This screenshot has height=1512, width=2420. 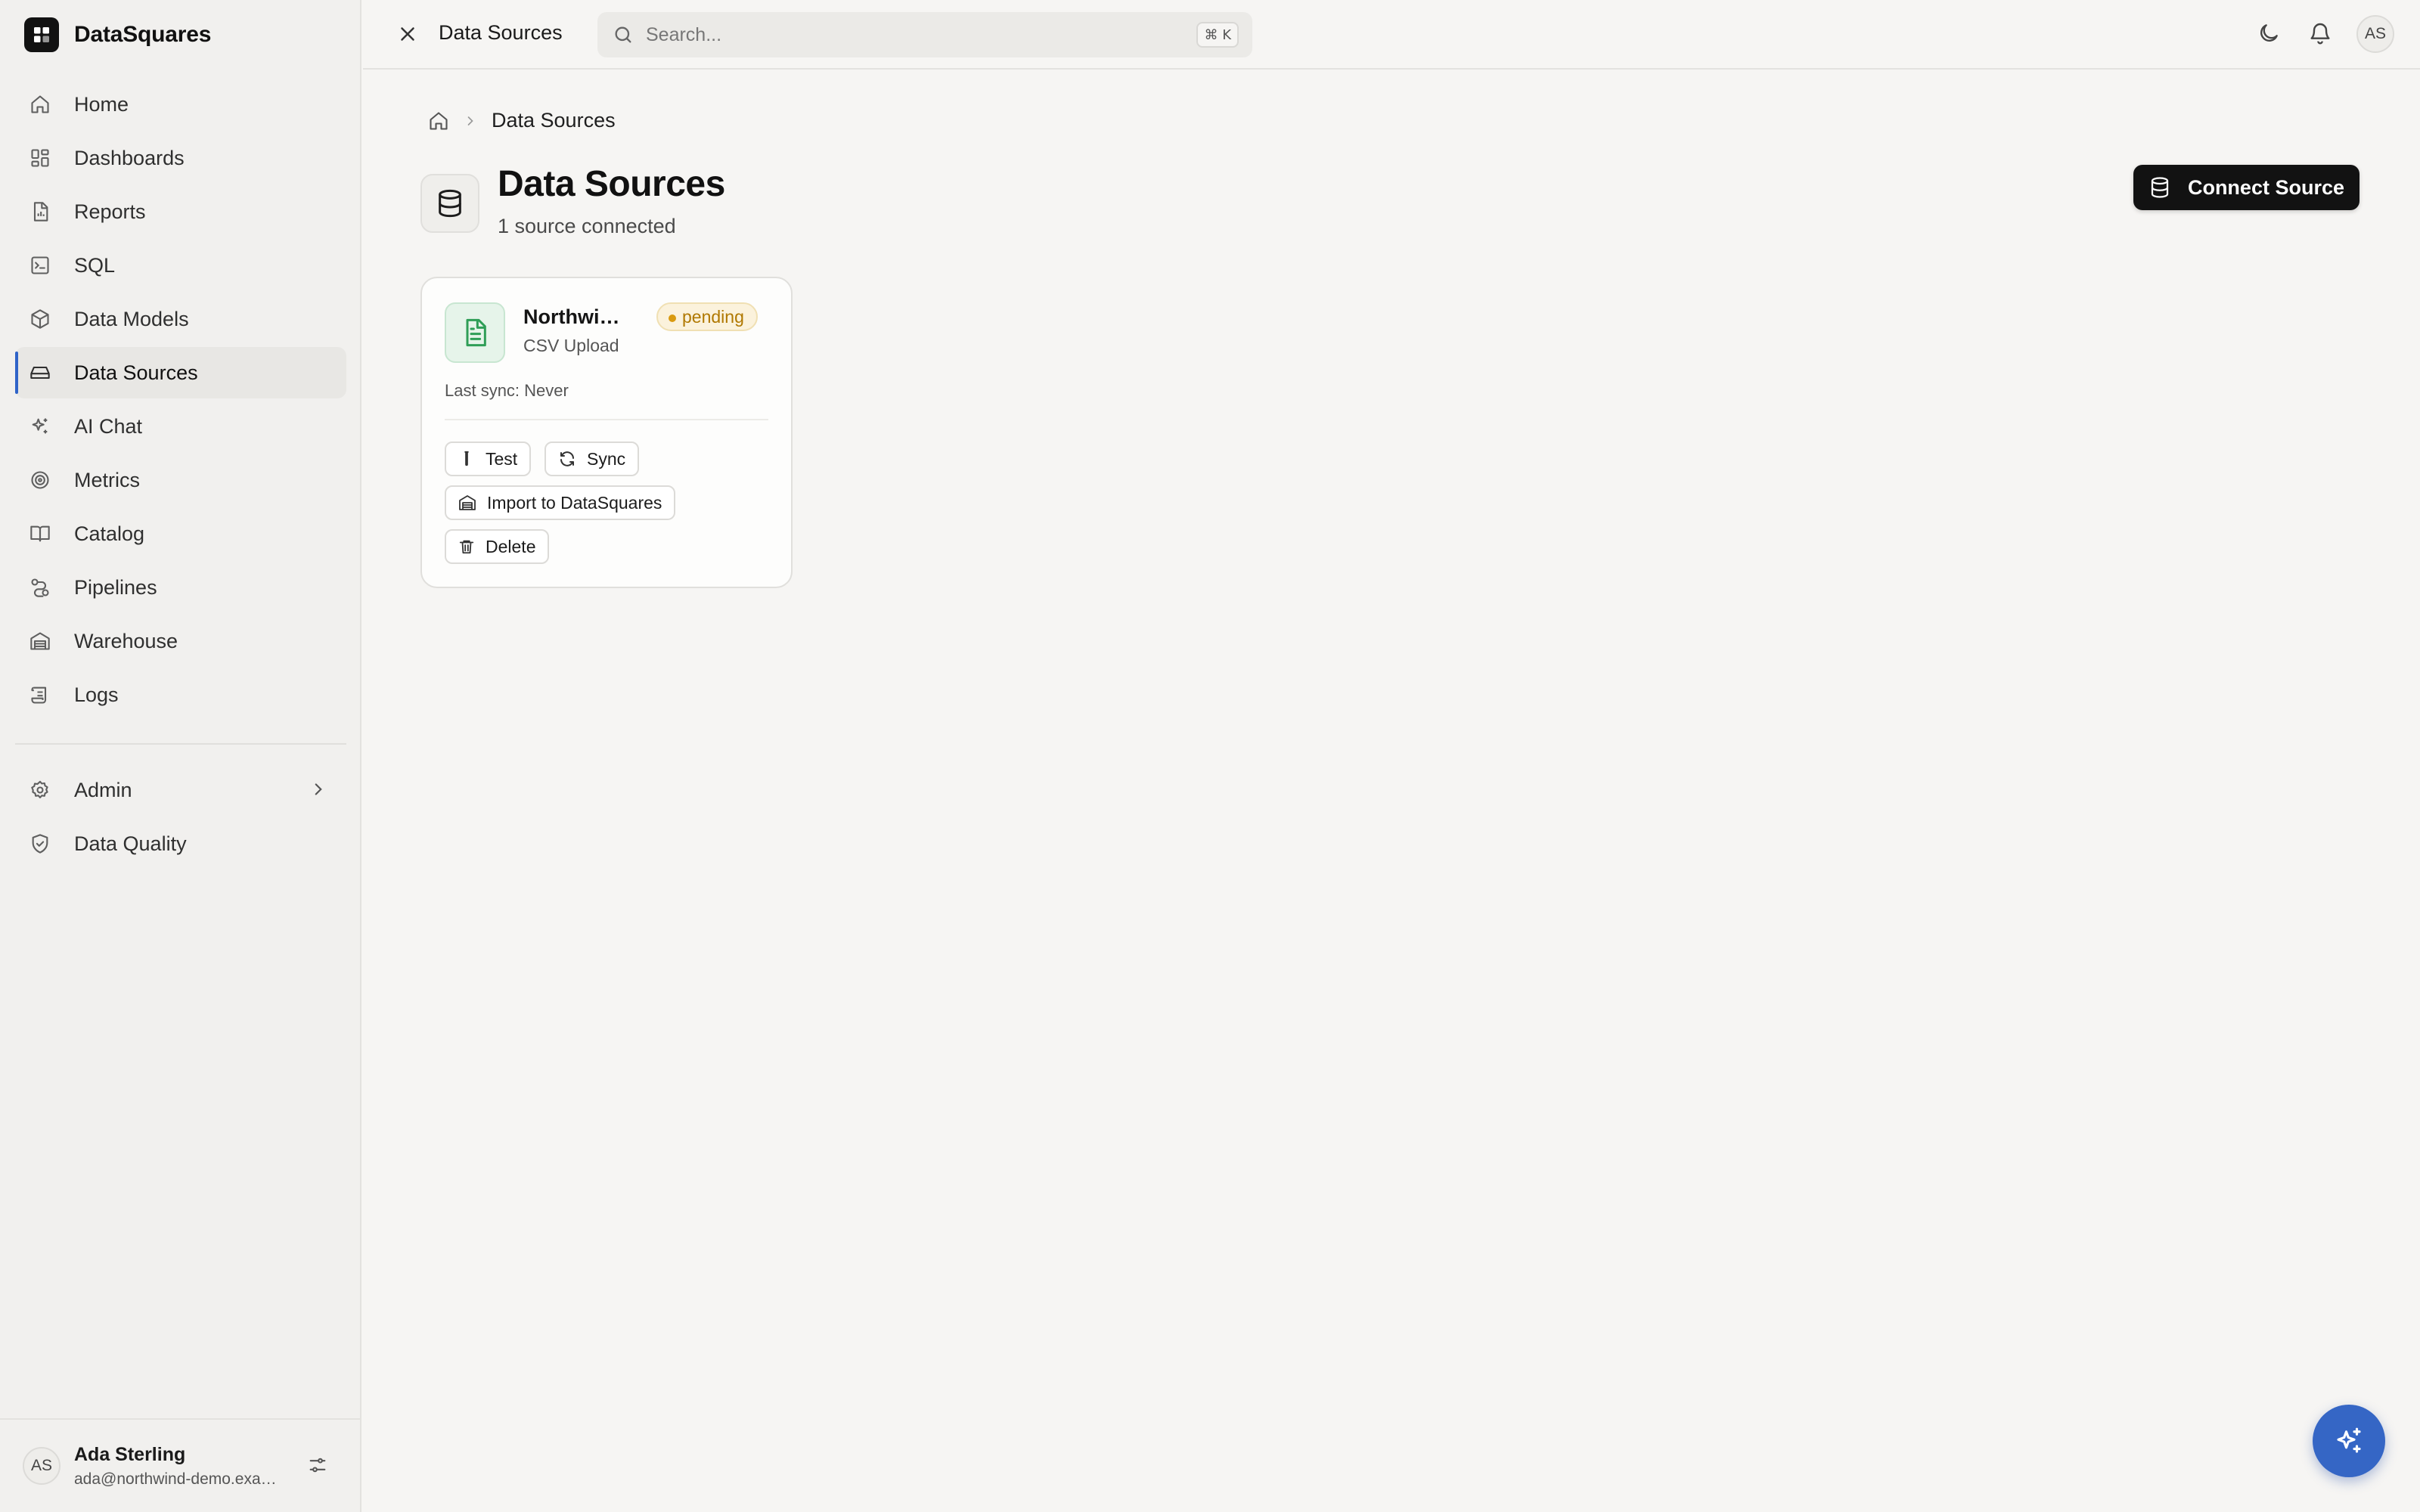 What do you see at coordinates (107, 479) in the screenshot?
I see `sidebar-item-label: Metrics` at bounding box center [107, 479].